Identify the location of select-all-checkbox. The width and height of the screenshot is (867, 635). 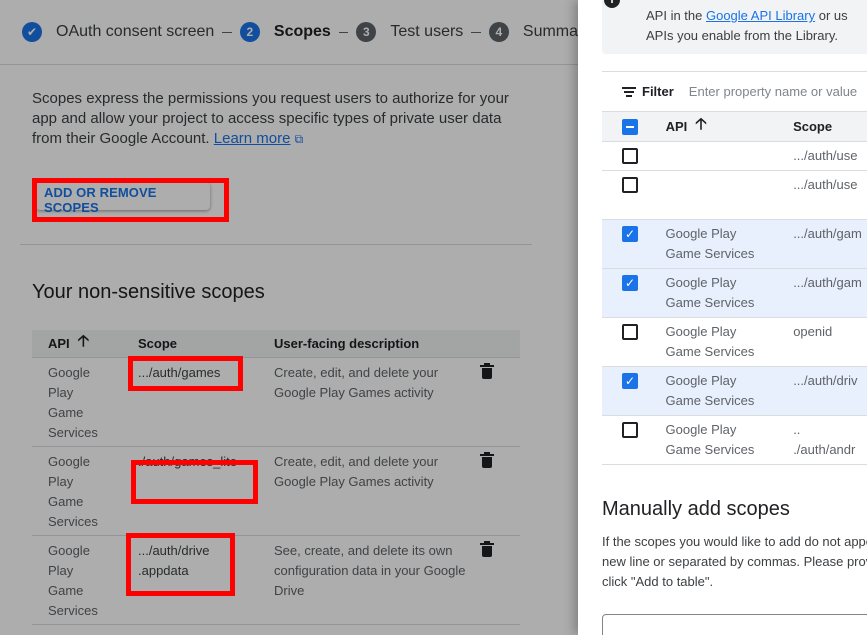
(630, 126).